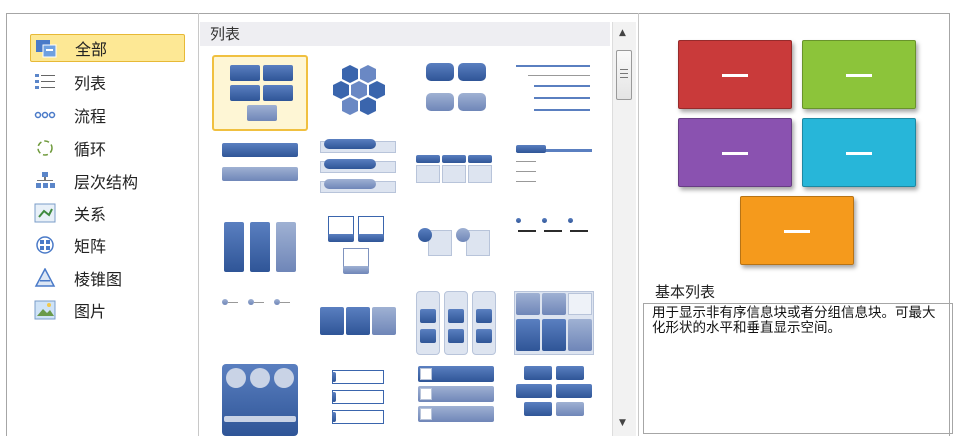  What do you see at coordinates (90, 311) in the screenshot?
I see `category-label: 图片` at bounding box center [90, 311].